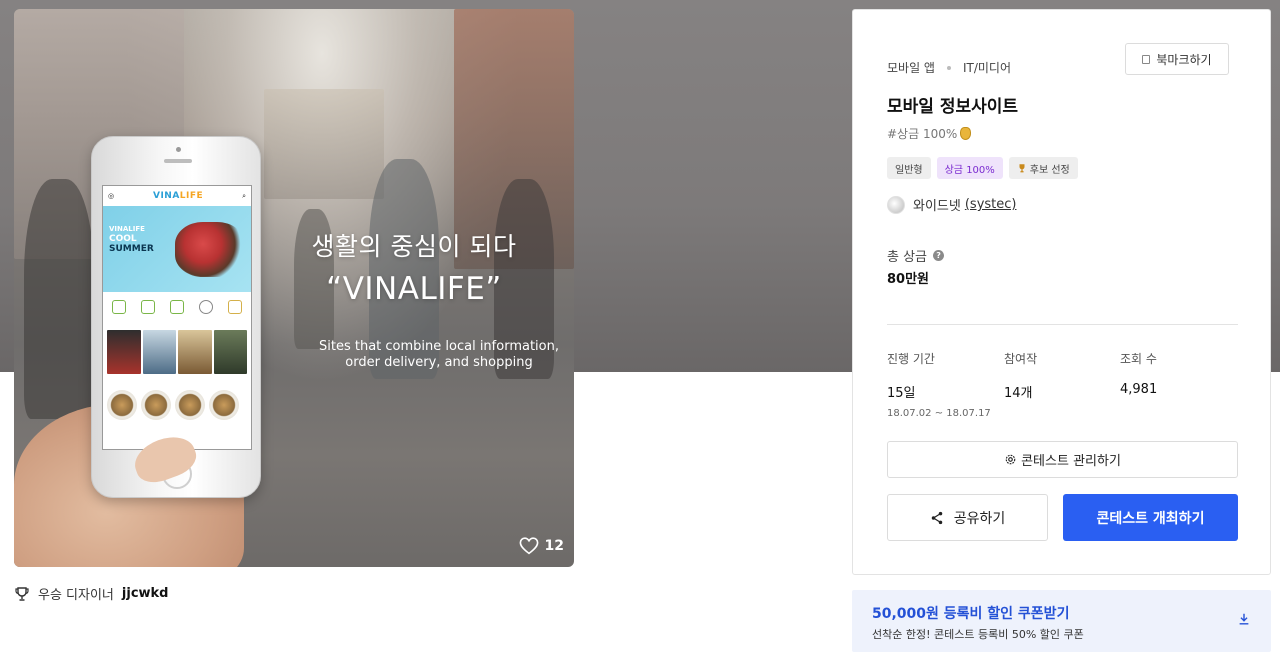 This screenshot has width=1280, height=662. Describe the element at coordinates (166, 196) in the screenshot. I see `app-logo-main: VINA` at that location.